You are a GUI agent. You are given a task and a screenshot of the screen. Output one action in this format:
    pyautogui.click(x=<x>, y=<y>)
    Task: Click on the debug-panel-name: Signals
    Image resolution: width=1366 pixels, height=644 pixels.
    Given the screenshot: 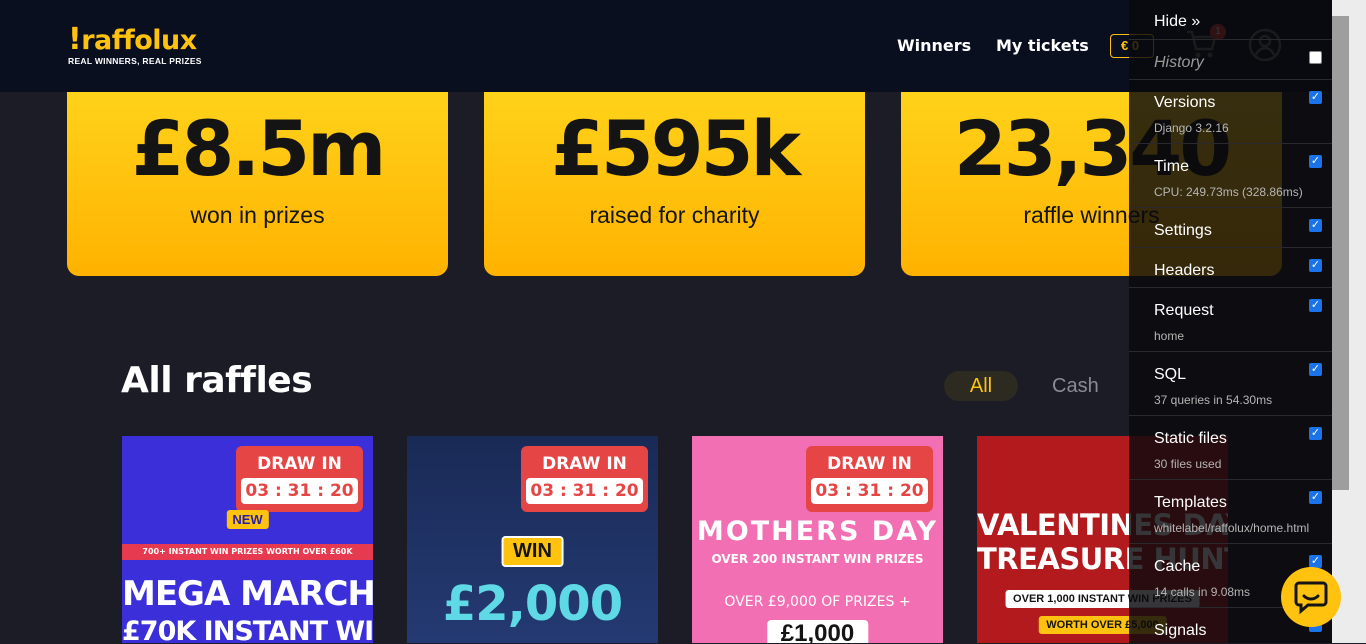 What is the action you would take?
    pyautogui.click(x=1180, y=630)
    